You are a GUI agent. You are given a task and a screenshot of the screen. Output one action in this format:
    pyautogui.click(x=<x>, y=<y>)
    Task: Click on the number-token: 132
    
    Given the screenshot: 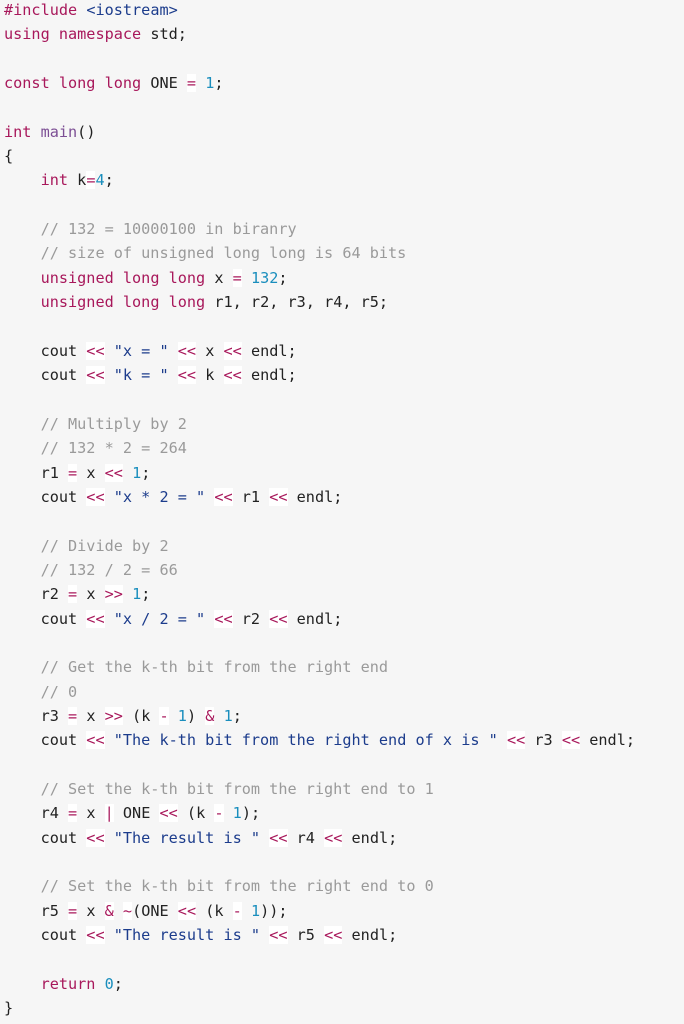 What is the action you would take?
    pyautogui.click(x=264, y=277)
    